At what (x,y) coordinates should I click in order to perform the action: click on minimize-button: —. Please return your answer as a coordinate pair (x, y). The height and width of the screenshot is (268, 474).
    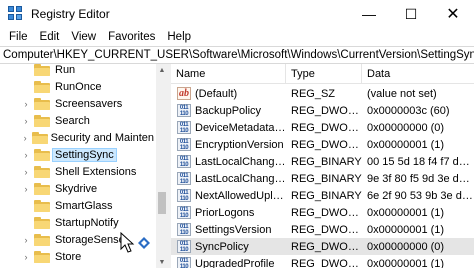
    Looking at the image, I should click on (369, 14).